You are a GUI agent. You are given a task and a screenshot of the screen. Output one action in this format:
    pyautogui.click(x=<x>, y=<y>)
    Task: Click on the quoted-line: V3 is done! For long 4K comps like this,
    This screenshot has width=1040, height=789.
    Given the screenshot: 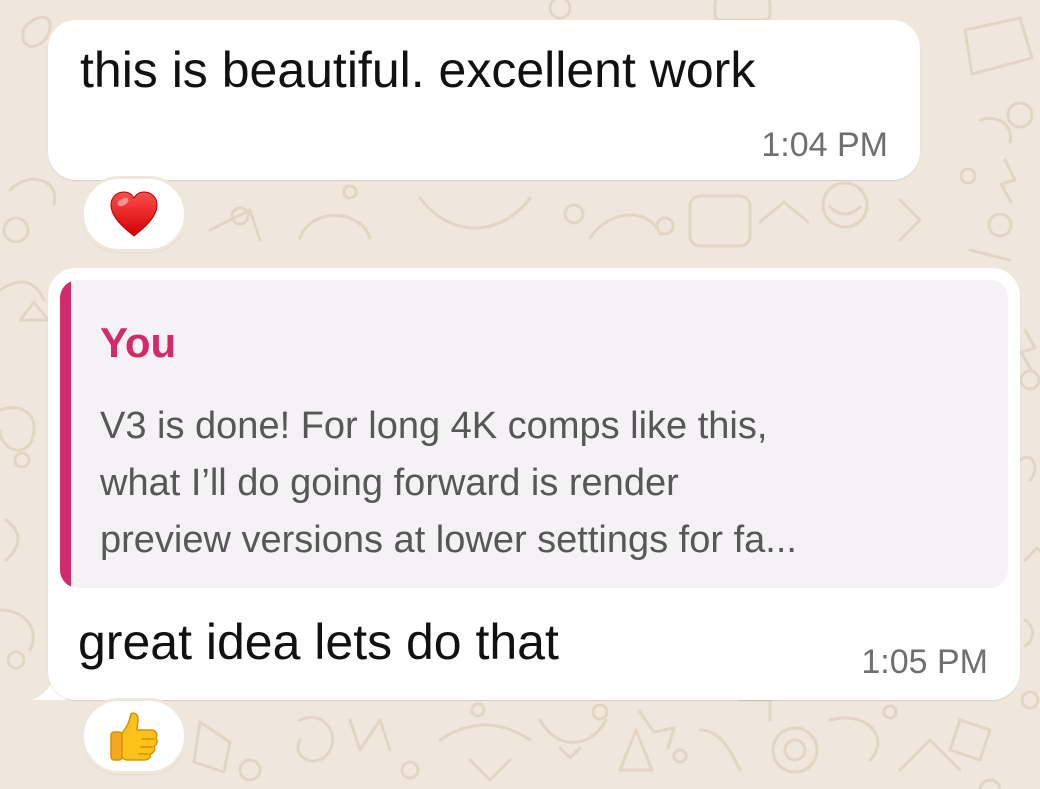 What is the action you would take?
    pyautogui.click(x=434, y=426)
    